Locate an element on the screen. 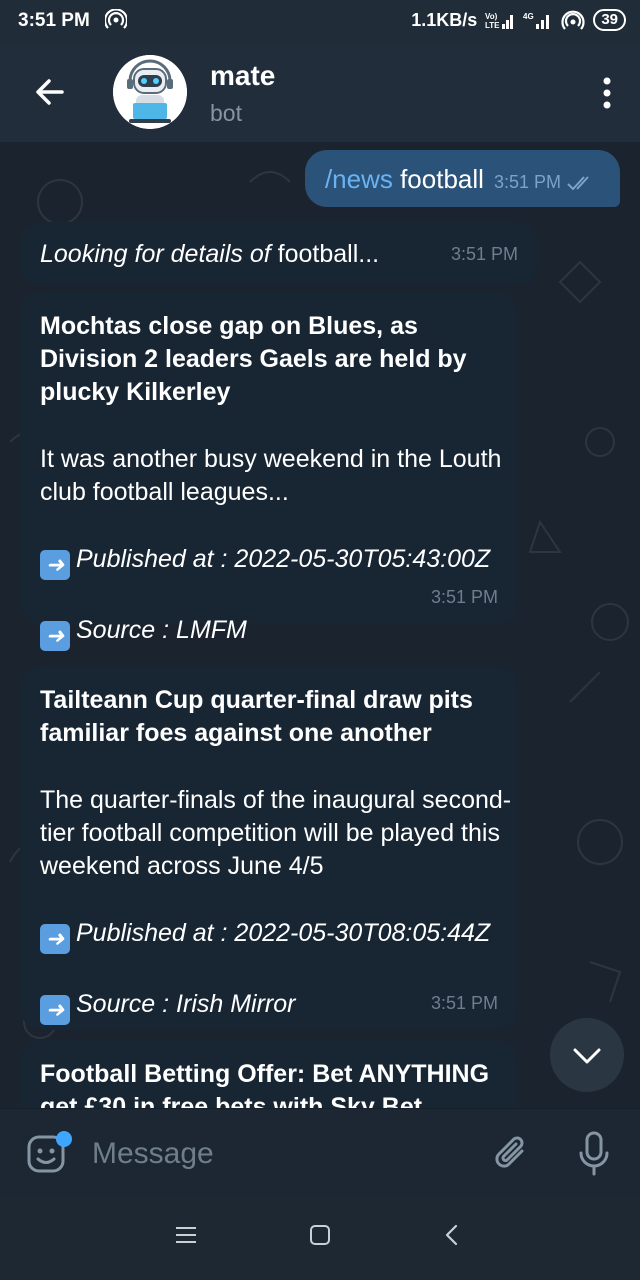 The height and width of the screenshot is (1280, 640). hotspot-icon is located at coordinates (116, 19).